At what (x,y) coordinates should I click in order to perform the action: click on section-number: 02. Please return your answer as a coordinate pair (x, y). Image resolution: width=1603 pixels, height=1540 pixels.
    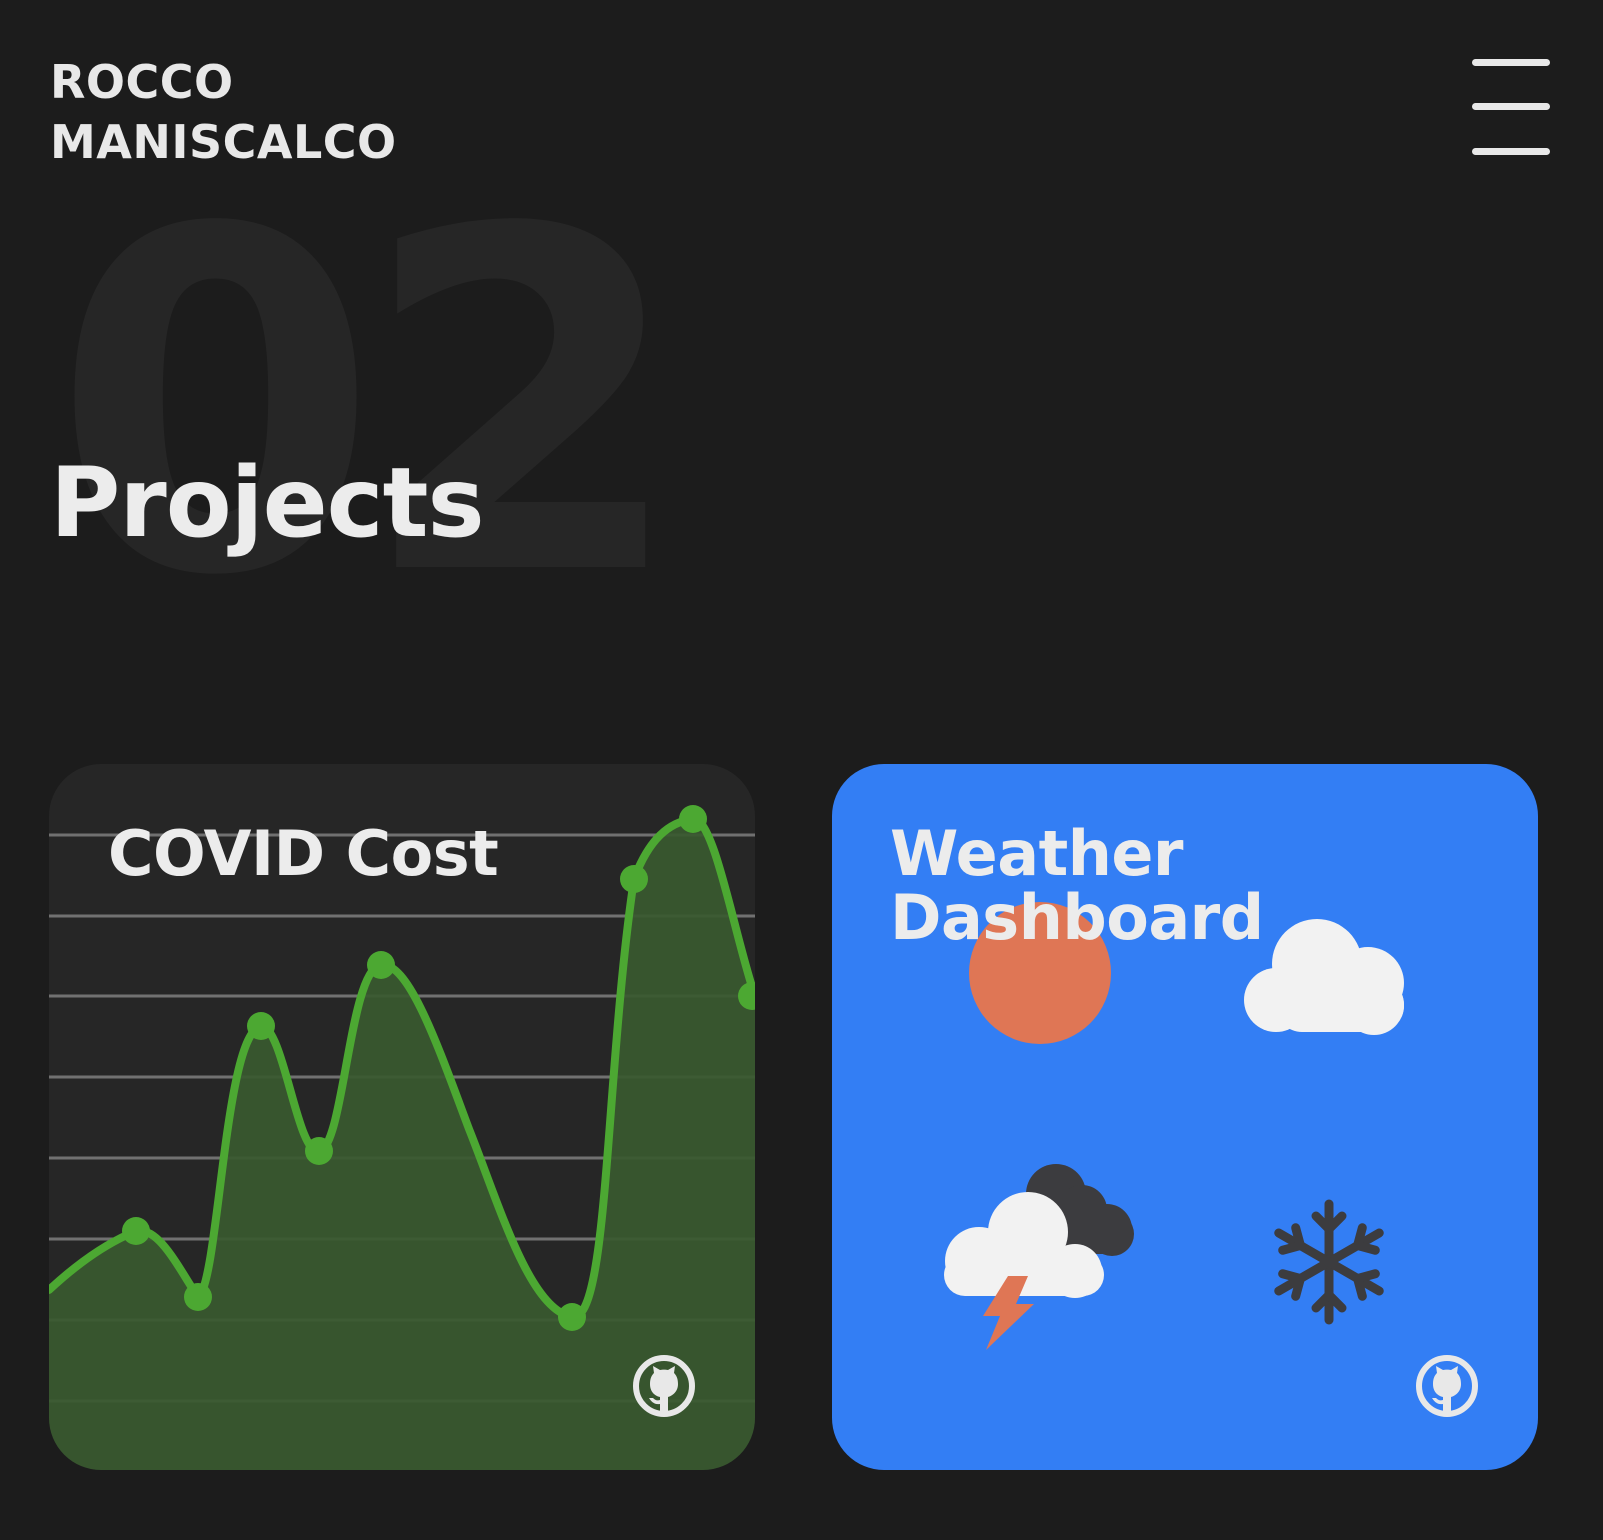
    Looking at the image, I should click on (369, 404).